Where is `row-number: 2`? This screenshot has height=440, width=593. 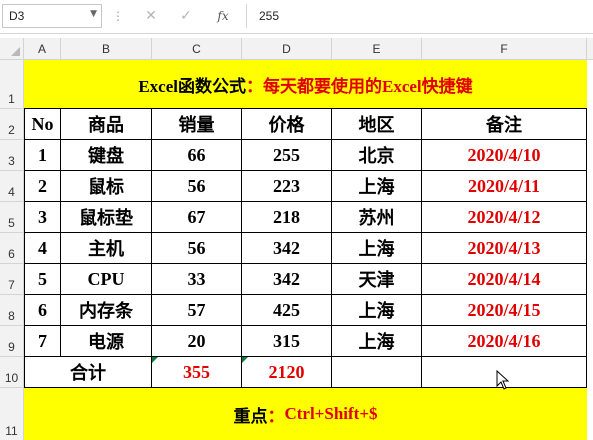 row-number: 2 is located at coordinates (11, 130).